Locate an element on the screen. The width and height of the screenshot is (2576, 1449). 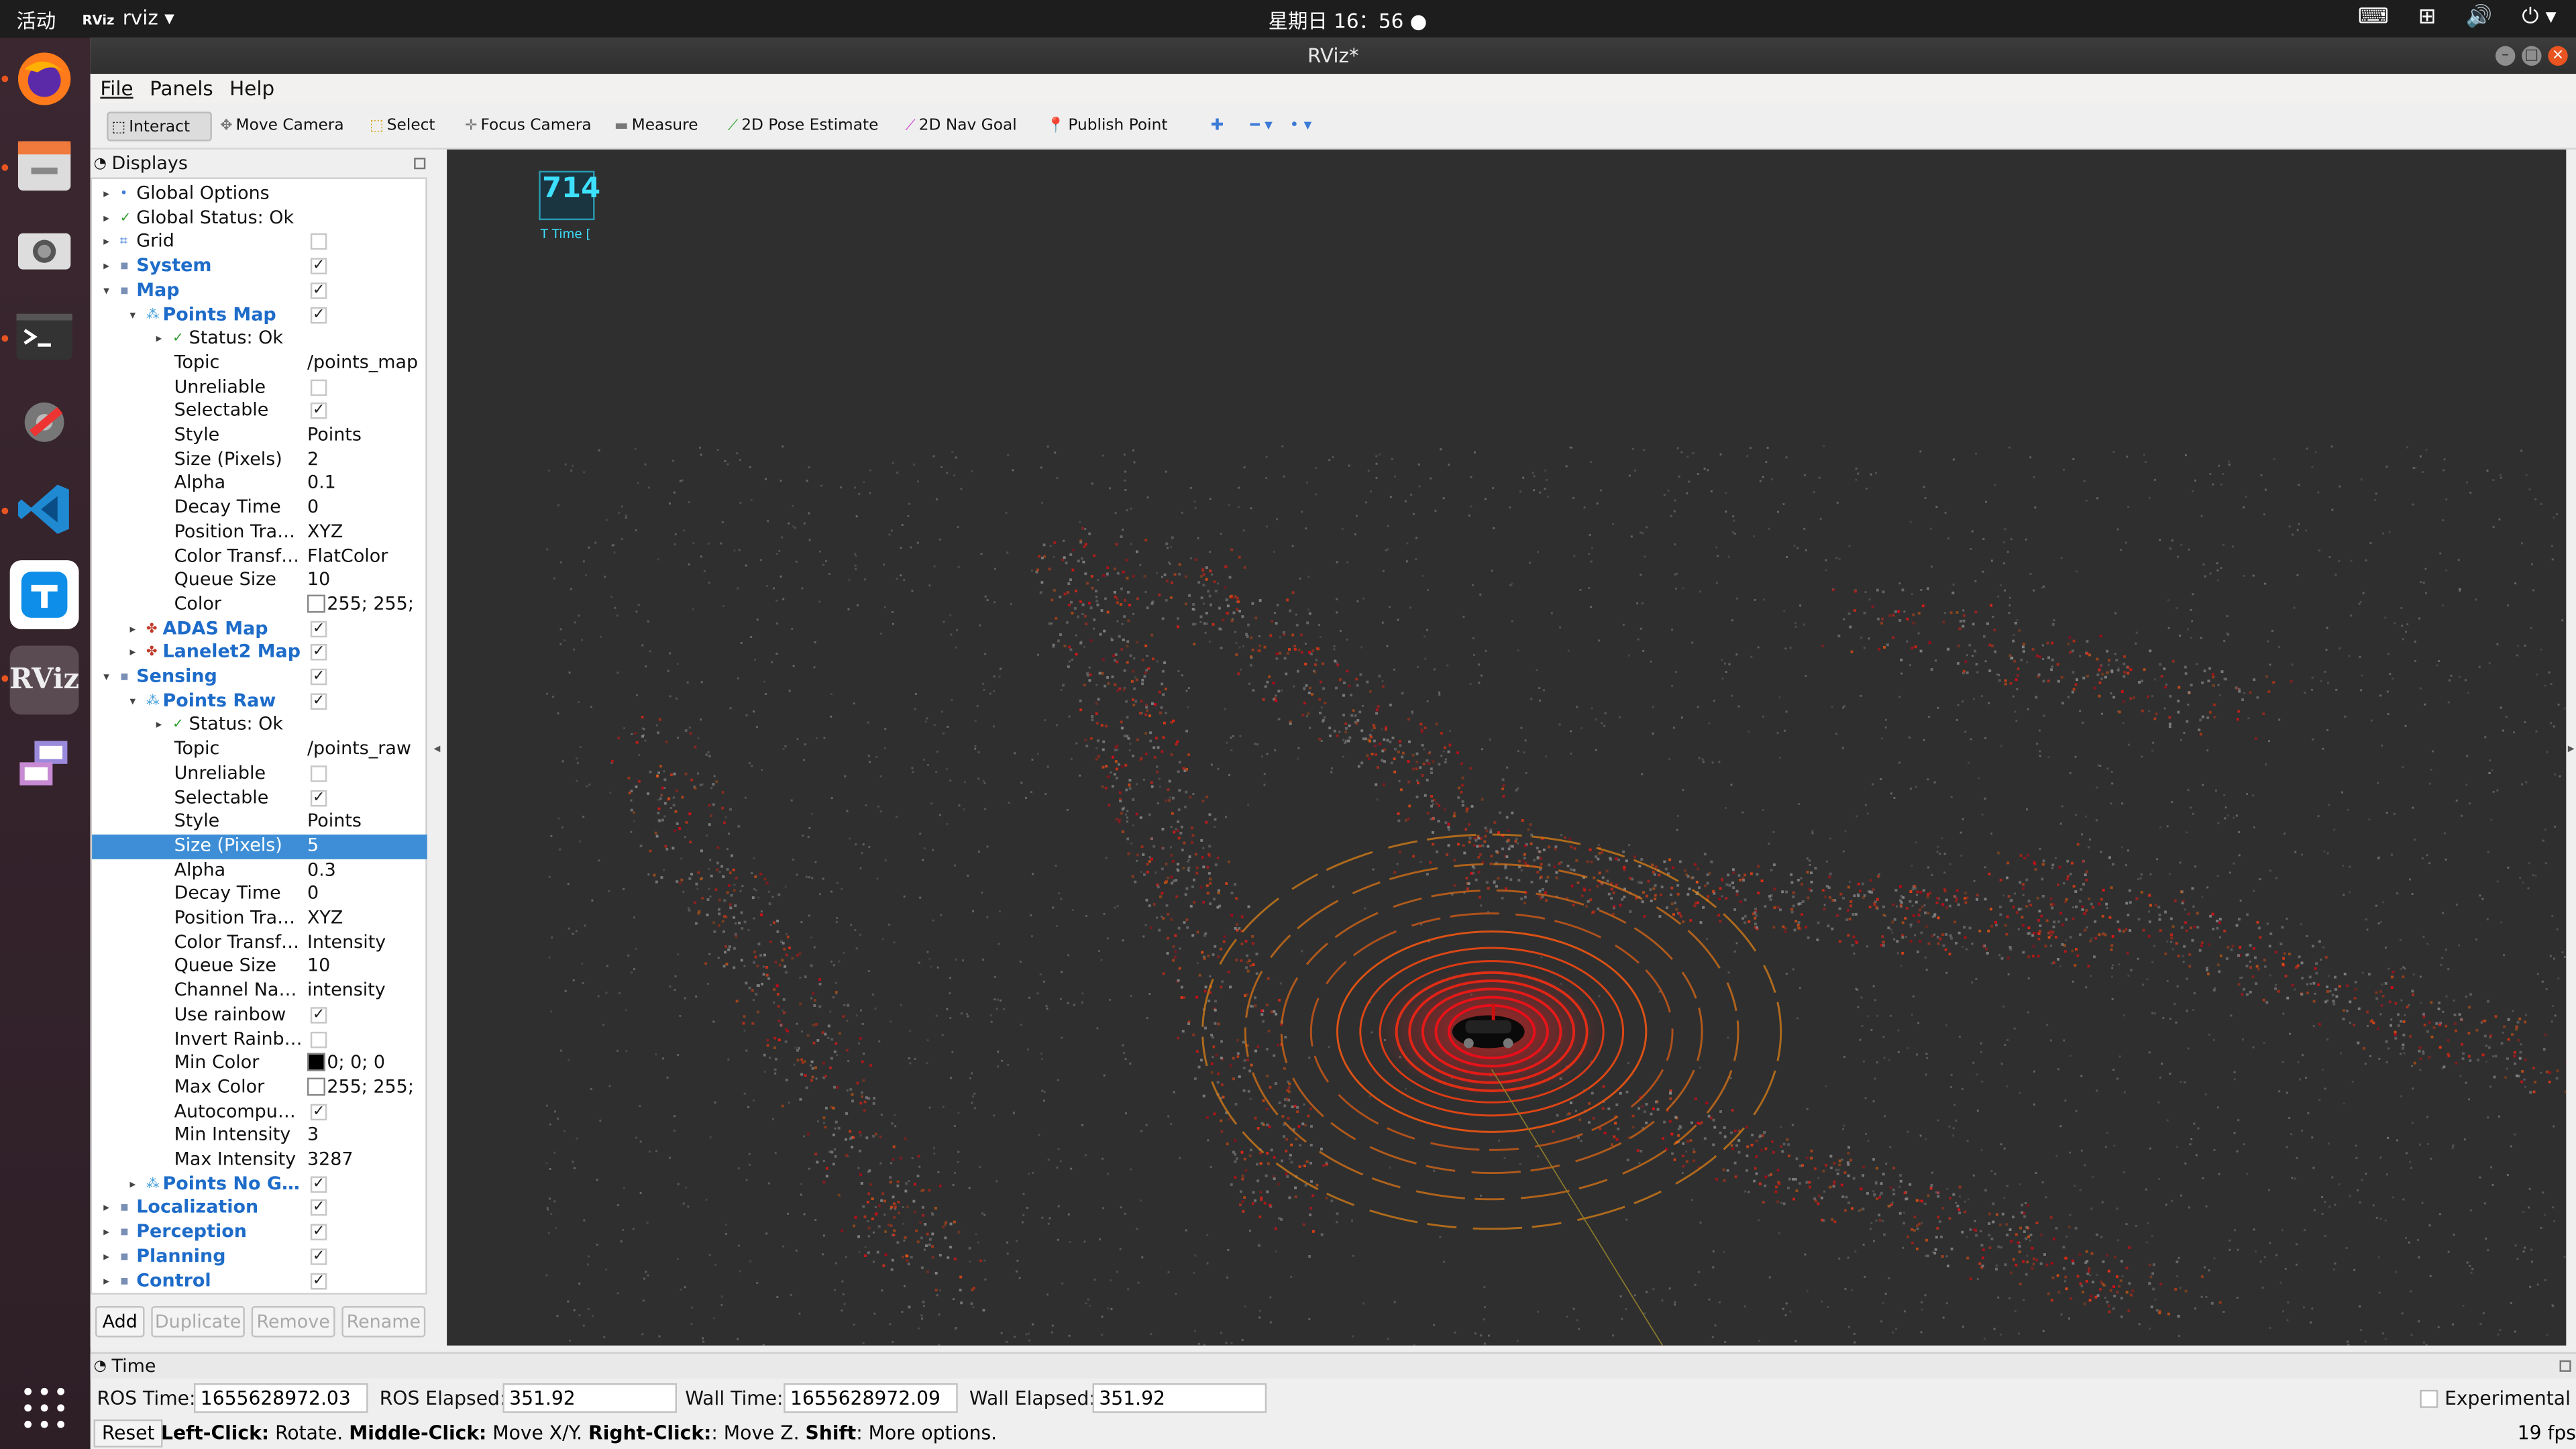
tree-row: ▸ ▪ Control ✓ is located at coordinates (259, 1281).